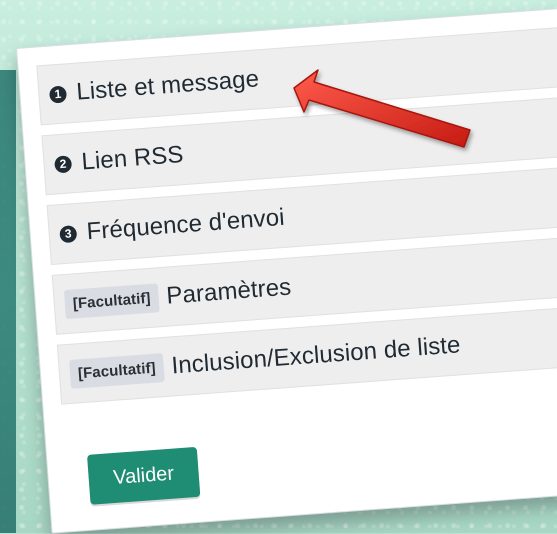  Describe the element at coordinates (167, 85) in the screenshot. I see `step-label-liste-et-message: Liste et message` at that location.